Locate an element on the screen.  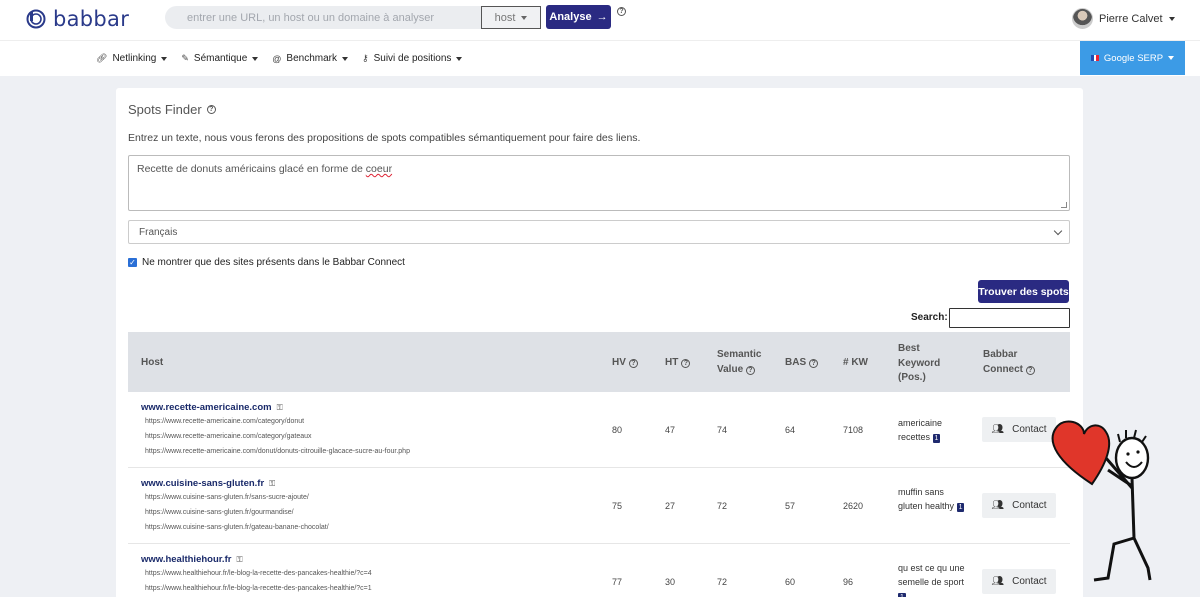
search-input is located at coordinates (323, 17).